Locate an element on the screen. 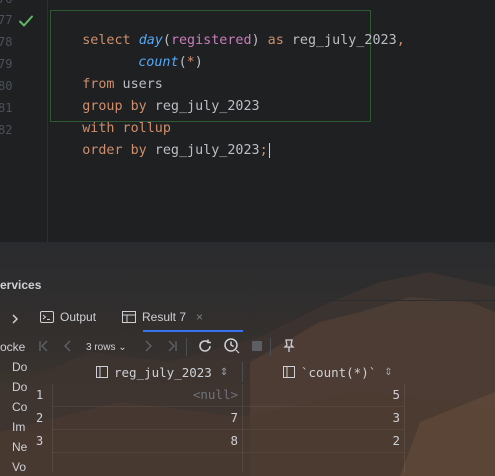 Image resolution: width=495 pixels, height=476 pixels. results-tabs: Output Result 7 × is located at coordinates (262, 317).